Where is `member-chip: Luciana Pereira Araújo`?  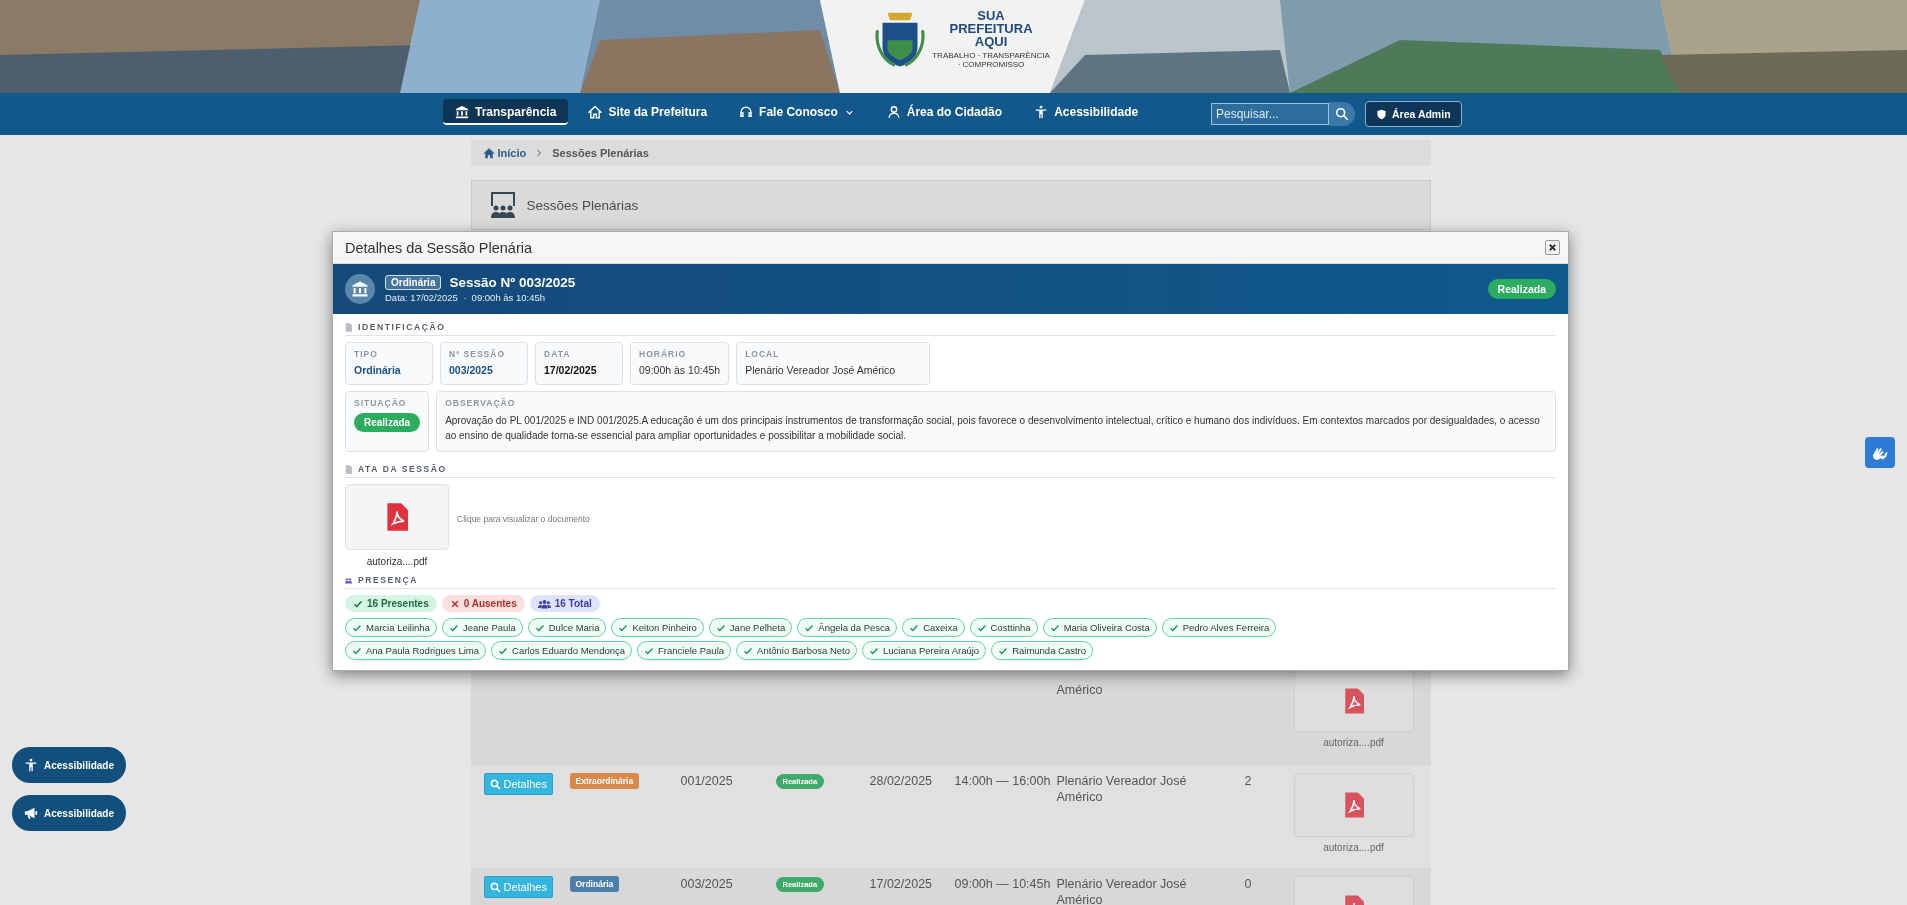
member-chip: Luciana Pereira Araújo is located at coordinates (924, 650).